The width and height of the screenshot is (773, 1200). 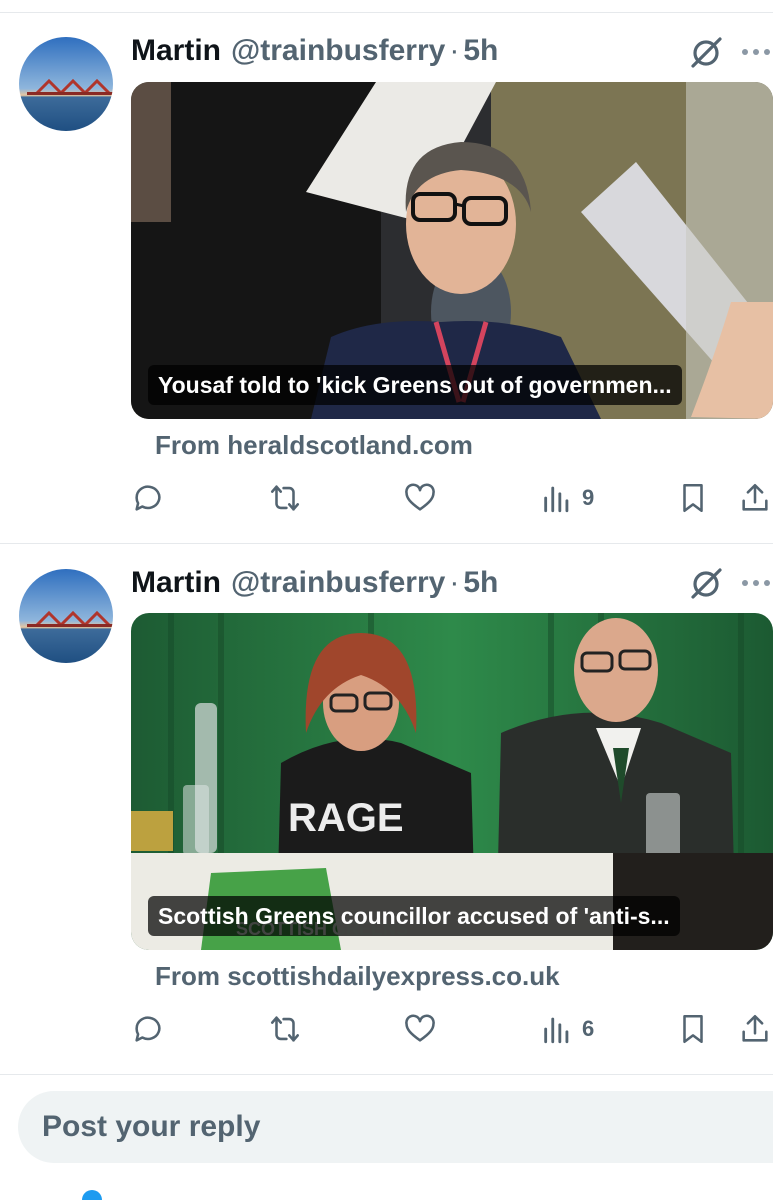 I want to click on reply-placeholder: Post your reply, so click(x=151, y=1126).